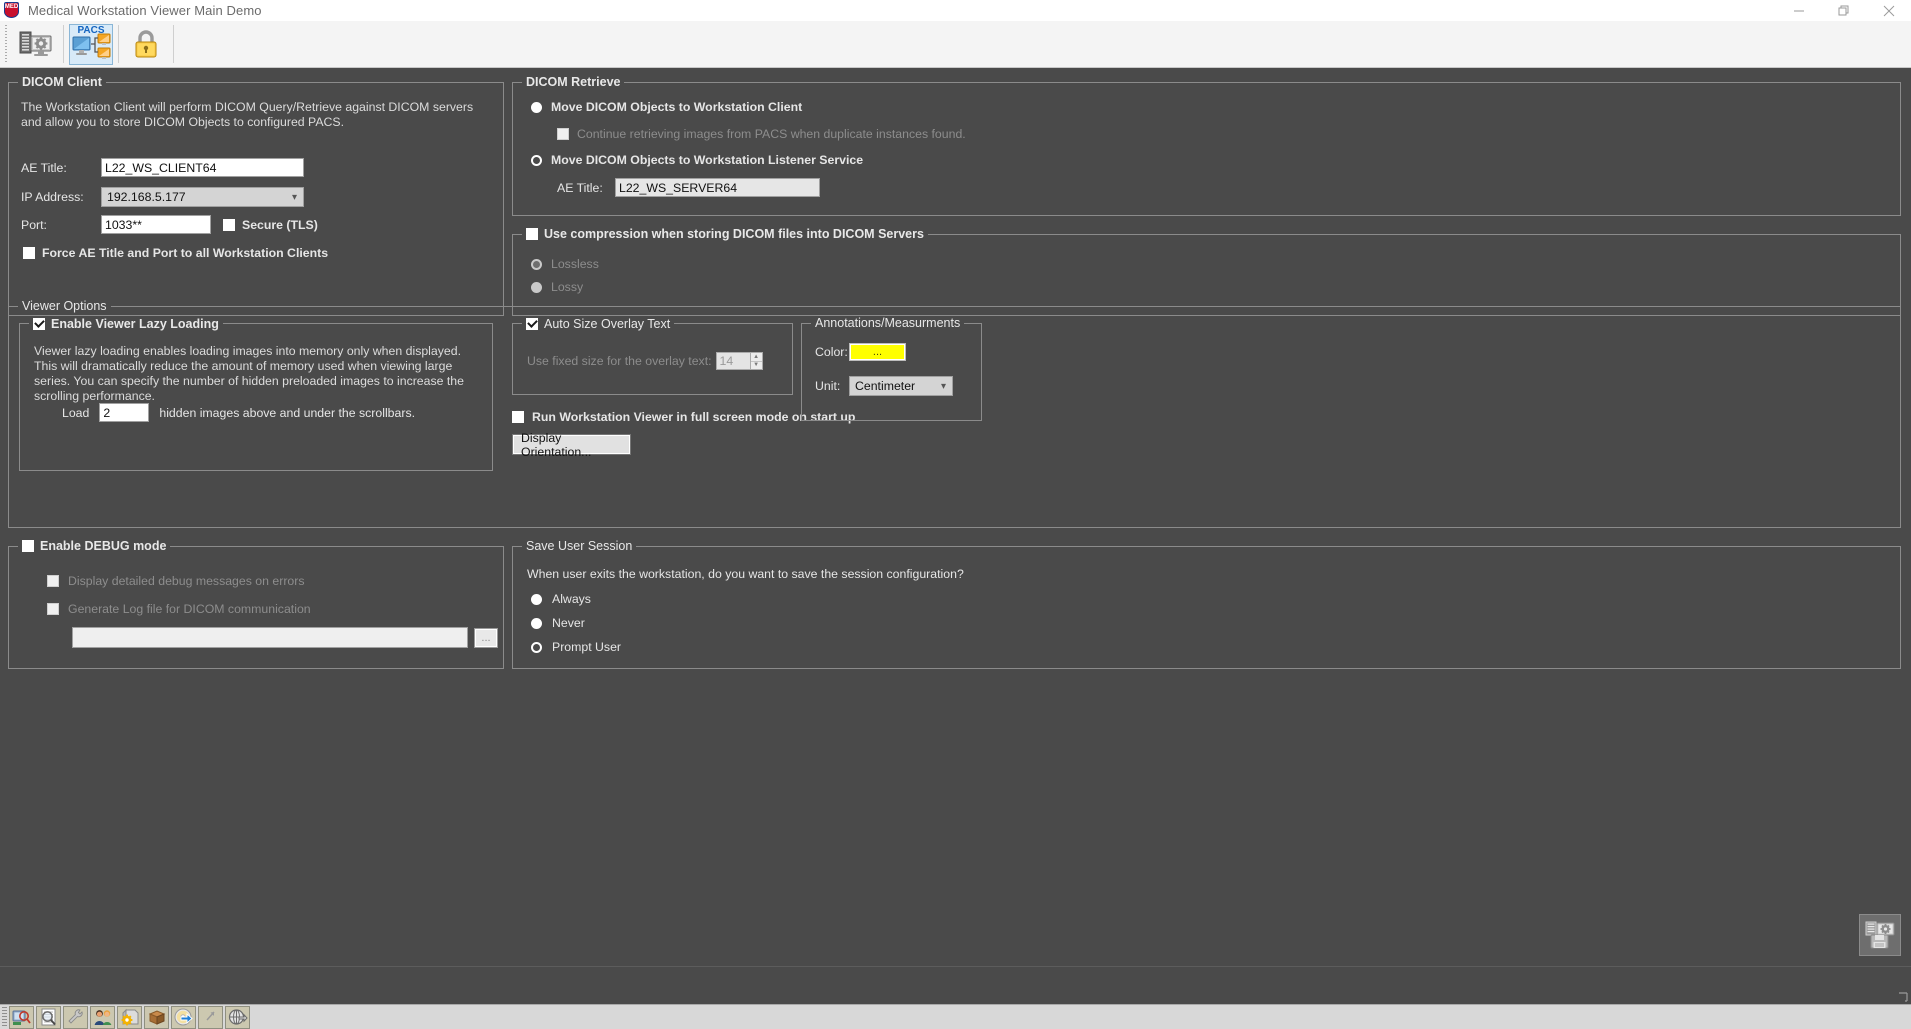  Describe the element at coordinates (13, 10) in the screenshot. I see `med-shield-icon: MED` at that location.